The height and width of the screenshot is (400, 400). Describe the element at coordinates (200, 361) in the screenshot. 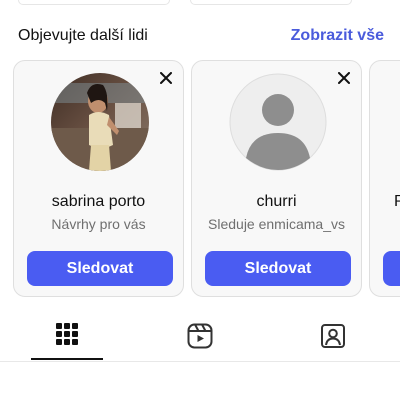

I see `divider` at that location.